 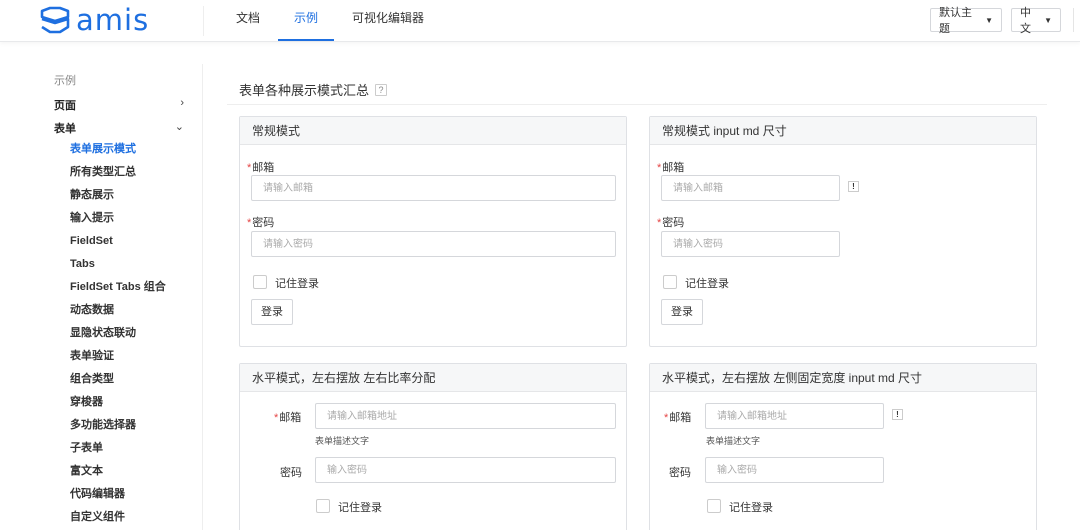 I want to click on header-divider, so click(x=203, y=21).